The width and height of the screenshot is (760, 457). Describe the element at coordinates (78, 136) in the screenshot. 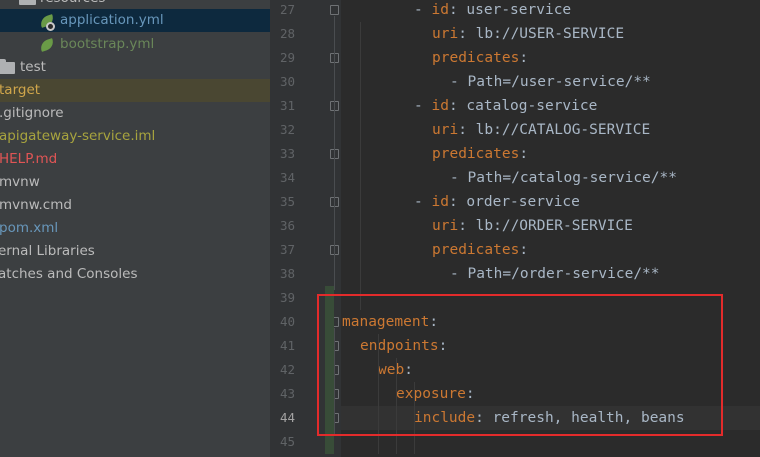

I see `tree-item-label: apigateway-service.iml` at that location.